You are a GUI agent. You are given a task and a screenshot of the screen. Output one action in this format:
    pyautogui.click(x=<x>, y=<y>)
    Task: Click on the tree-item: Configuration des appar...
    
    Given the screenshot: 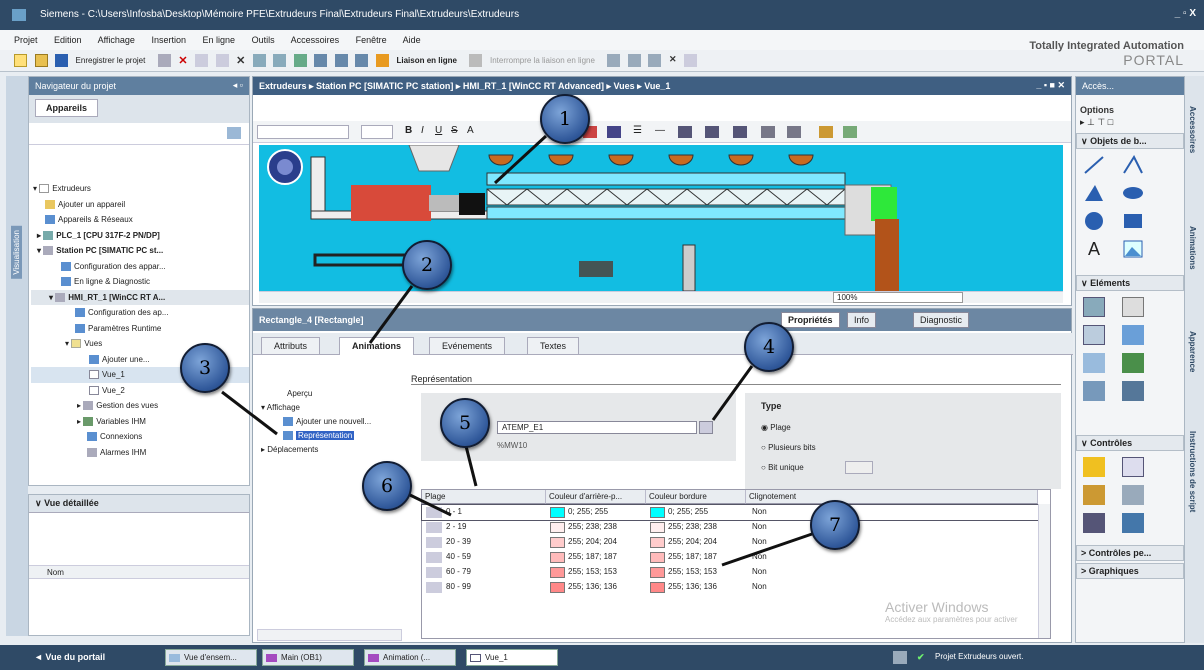 What is the action you would take?
    pyautogui.click(x=140, y=267)
    